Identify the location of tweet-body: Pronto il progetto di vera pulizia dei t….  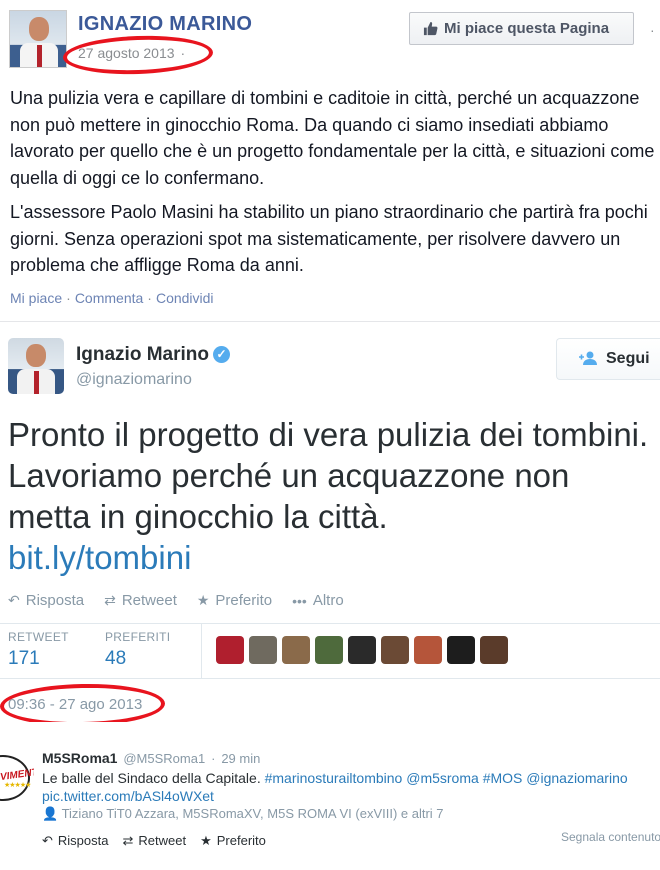
(328, 475).